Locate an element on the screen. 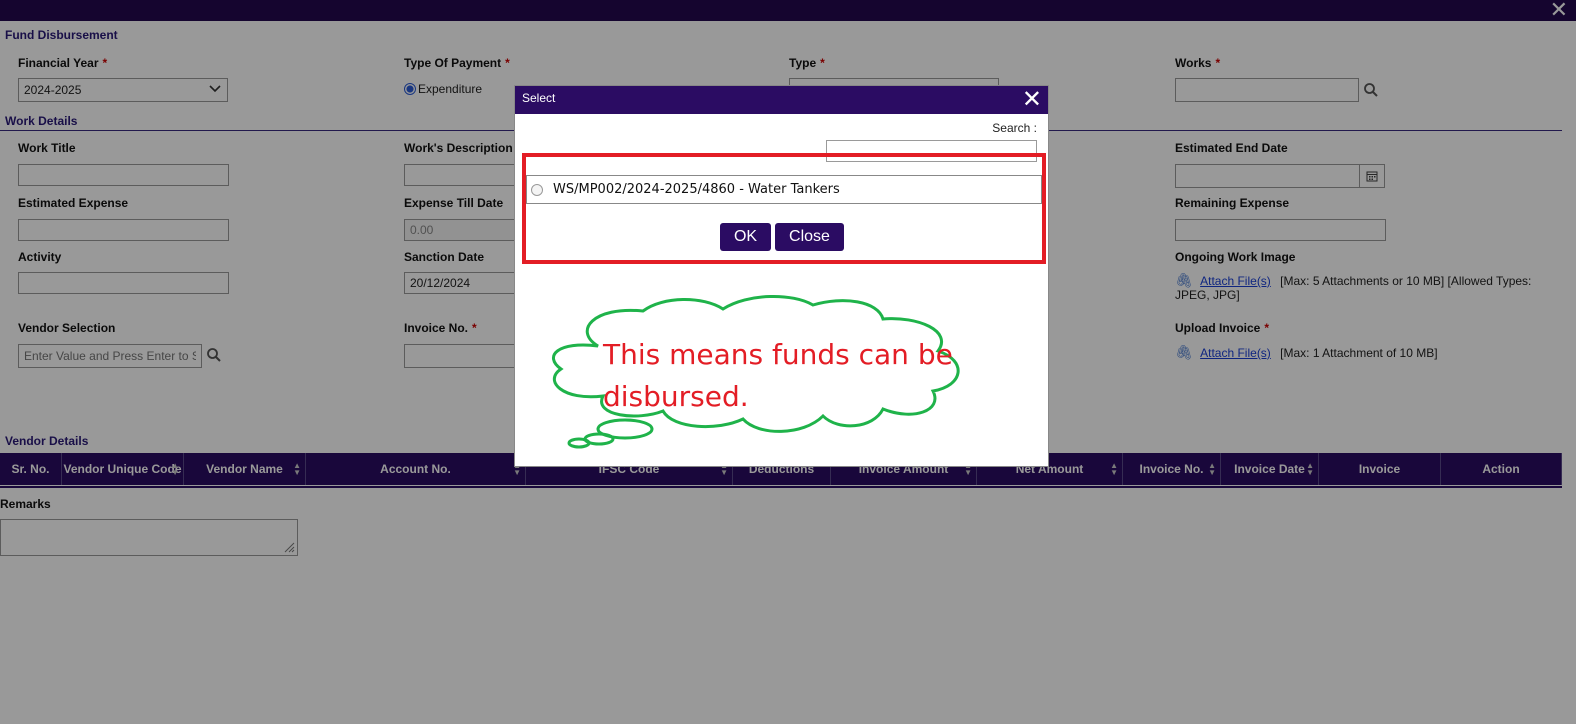 This screenshot has width=1576, height=724. close-button: Close is located at coordinates (809, 237).